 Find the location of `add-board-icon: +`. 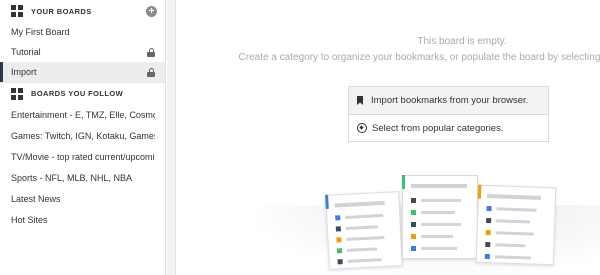

add-board-icon: + is located at coordinates (151, 11).